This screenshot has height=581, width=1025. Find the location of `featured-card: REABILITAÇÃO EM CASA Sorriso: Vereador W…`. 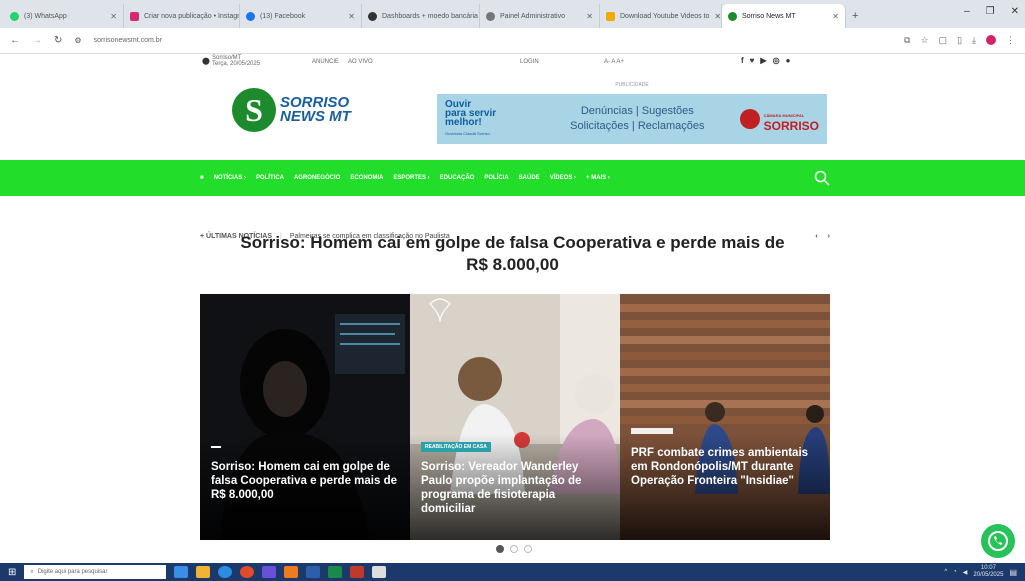

featured-card: REABILITAÇÃO EM CASA Sorriso: Vereador W… is located at coordinates (515, 417).